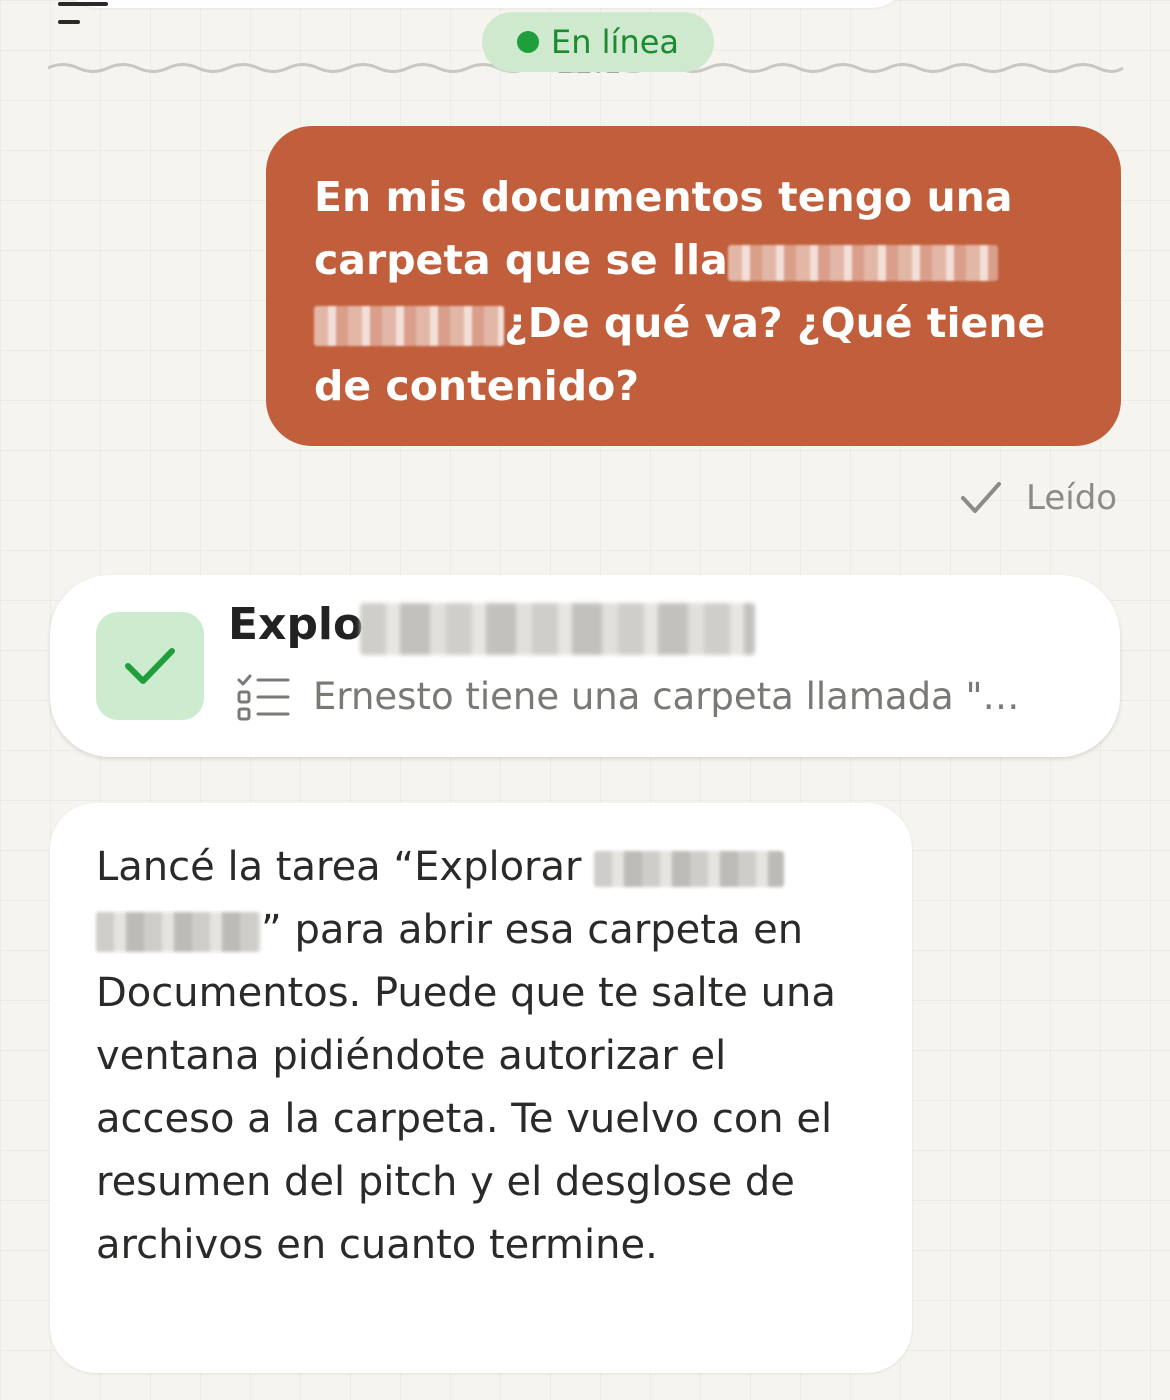 The image size is (1170, 1400). Describe the element at coordinates (84, 14) in the screenshot. I see `hamburger-menu-icon` at that location.